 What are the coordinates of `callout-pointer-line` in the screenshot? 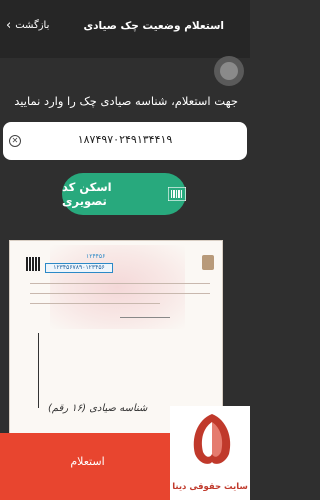 It's located at (38, 370).